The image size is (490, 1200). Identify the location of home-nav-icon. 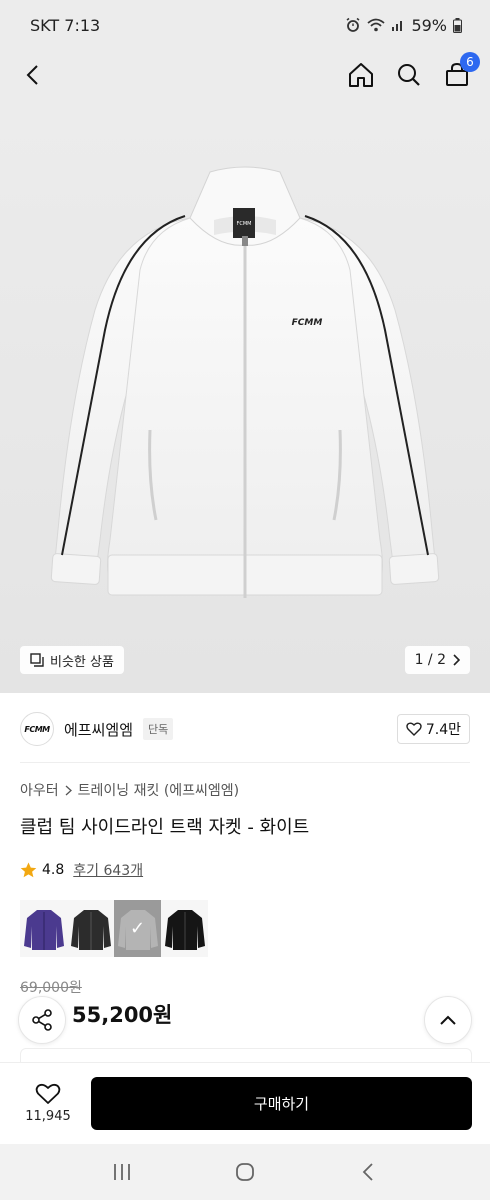
(245, 1172).